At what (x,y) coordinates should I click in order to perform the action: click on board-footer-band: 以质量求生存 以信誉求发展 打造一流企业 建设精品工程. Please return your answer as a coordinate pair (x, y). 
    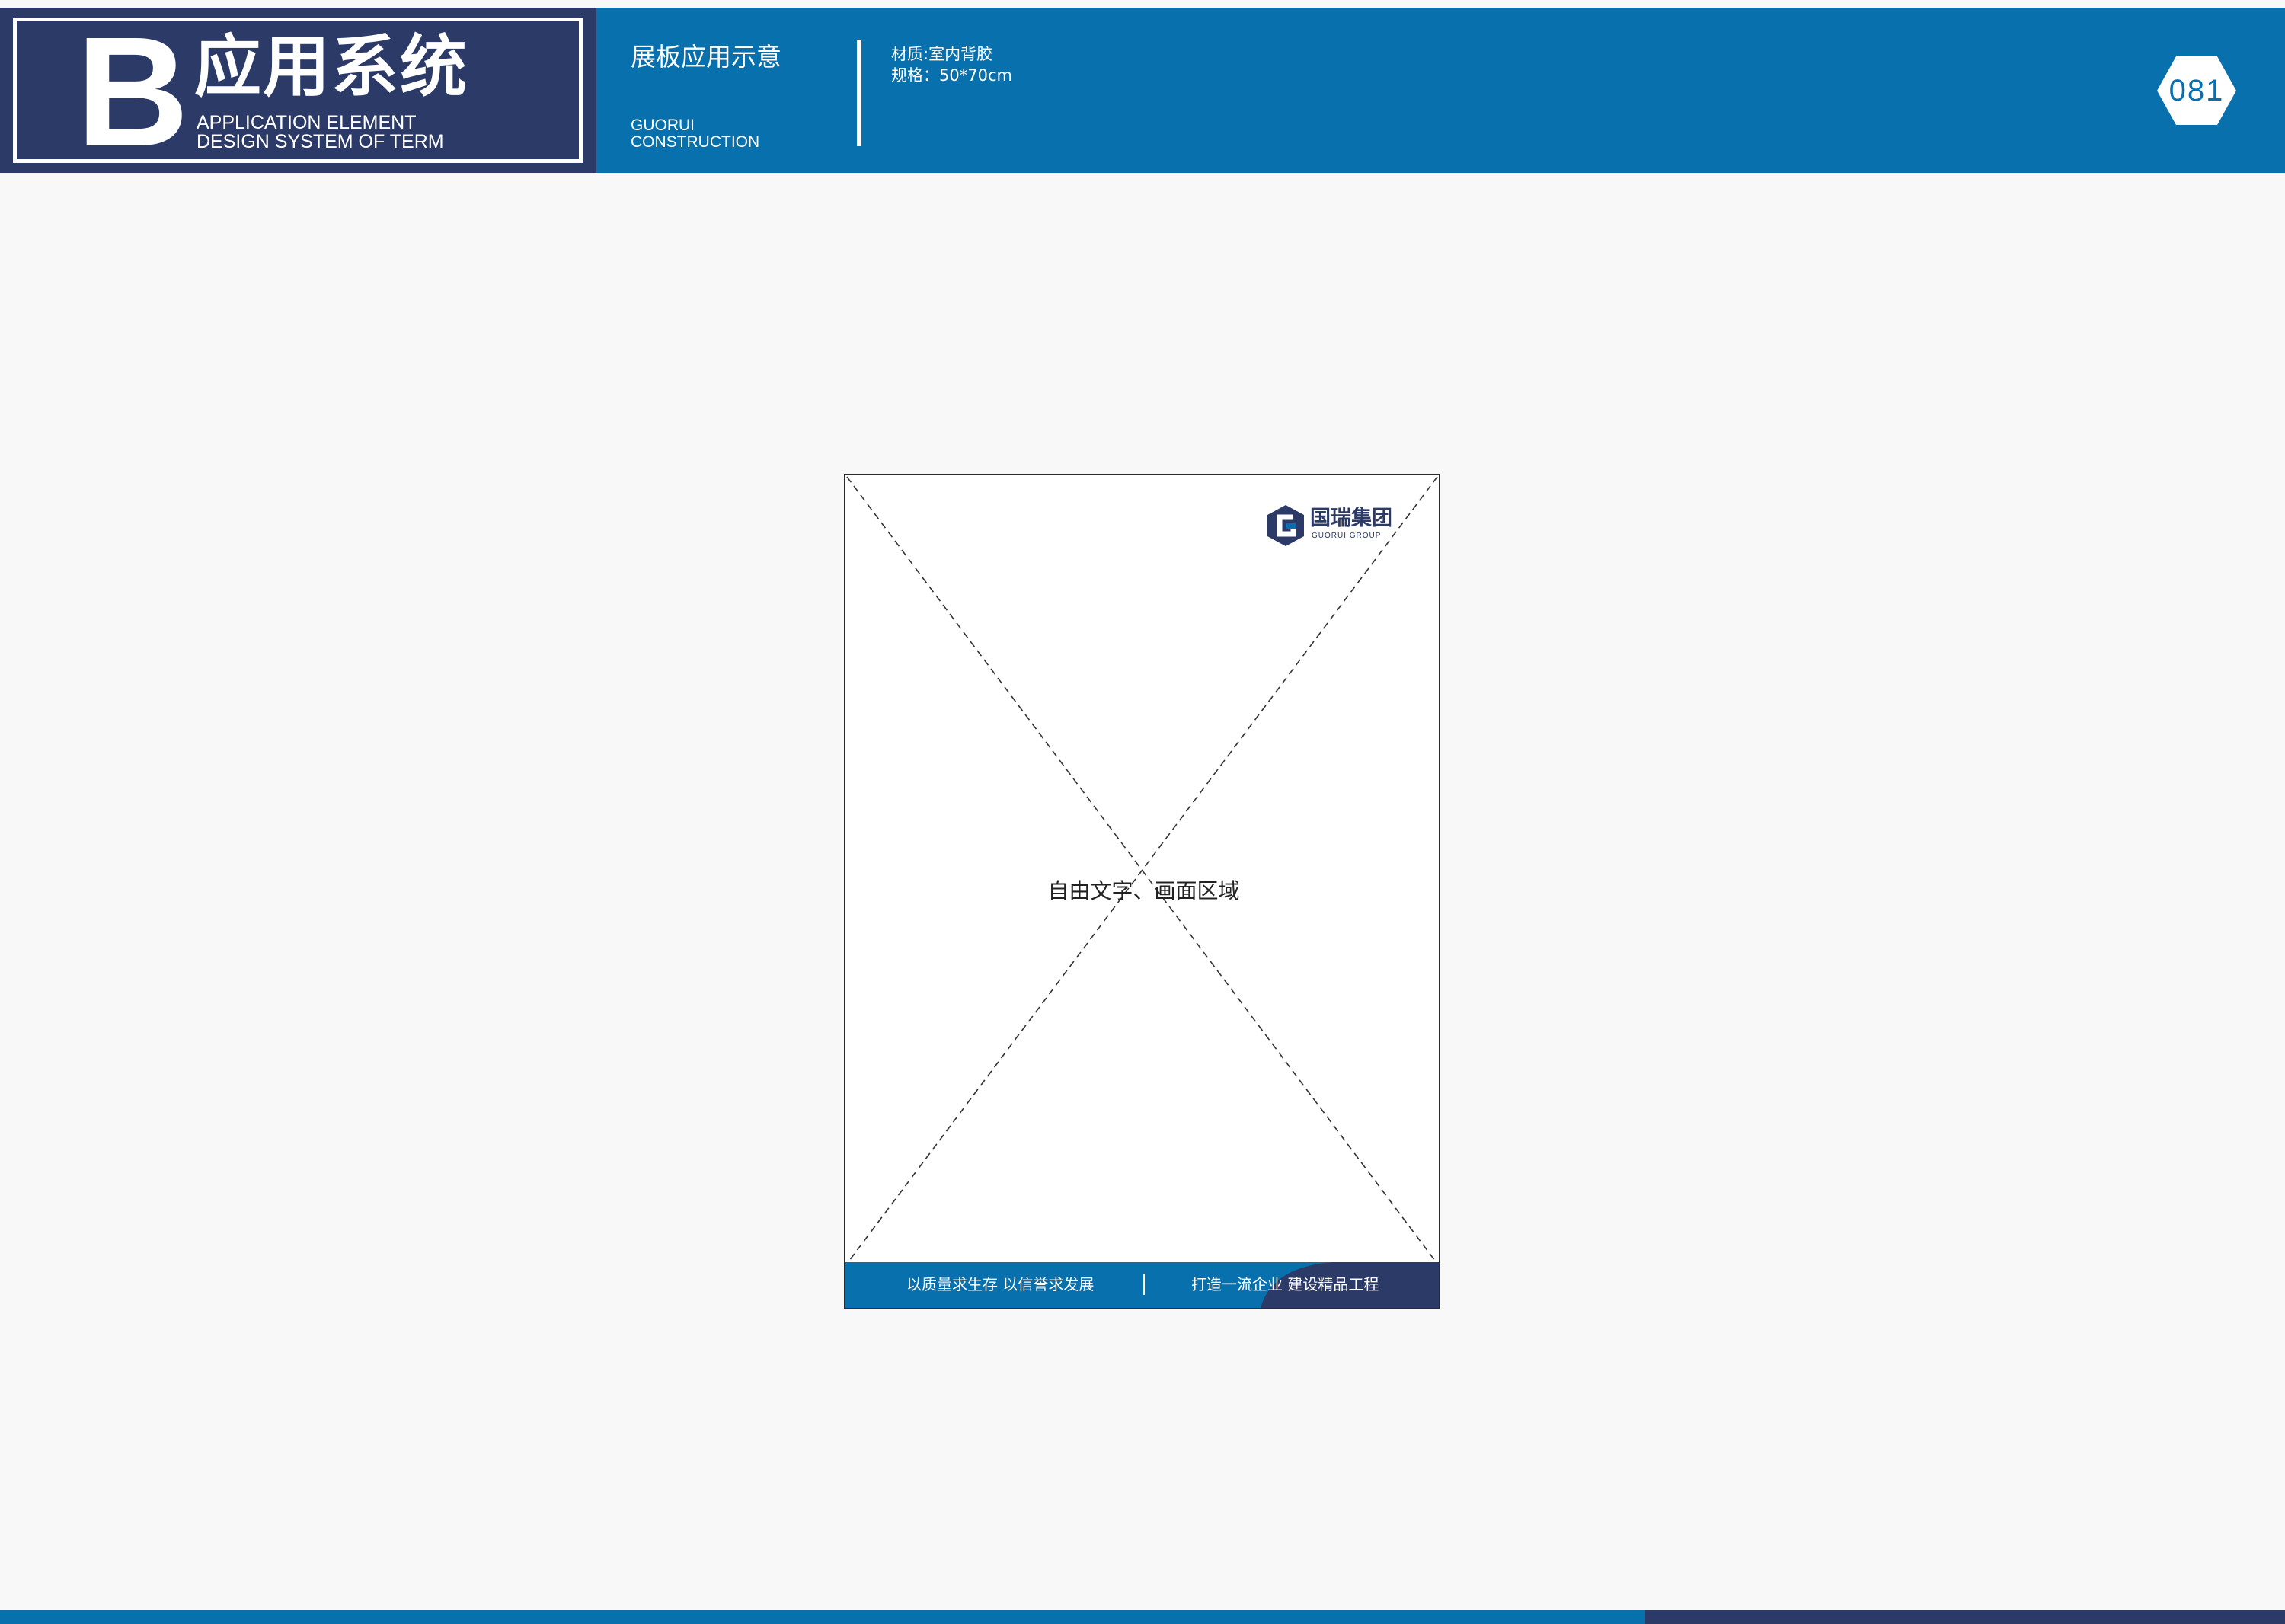
    Looking at the image, I should click on (1142, 1285).